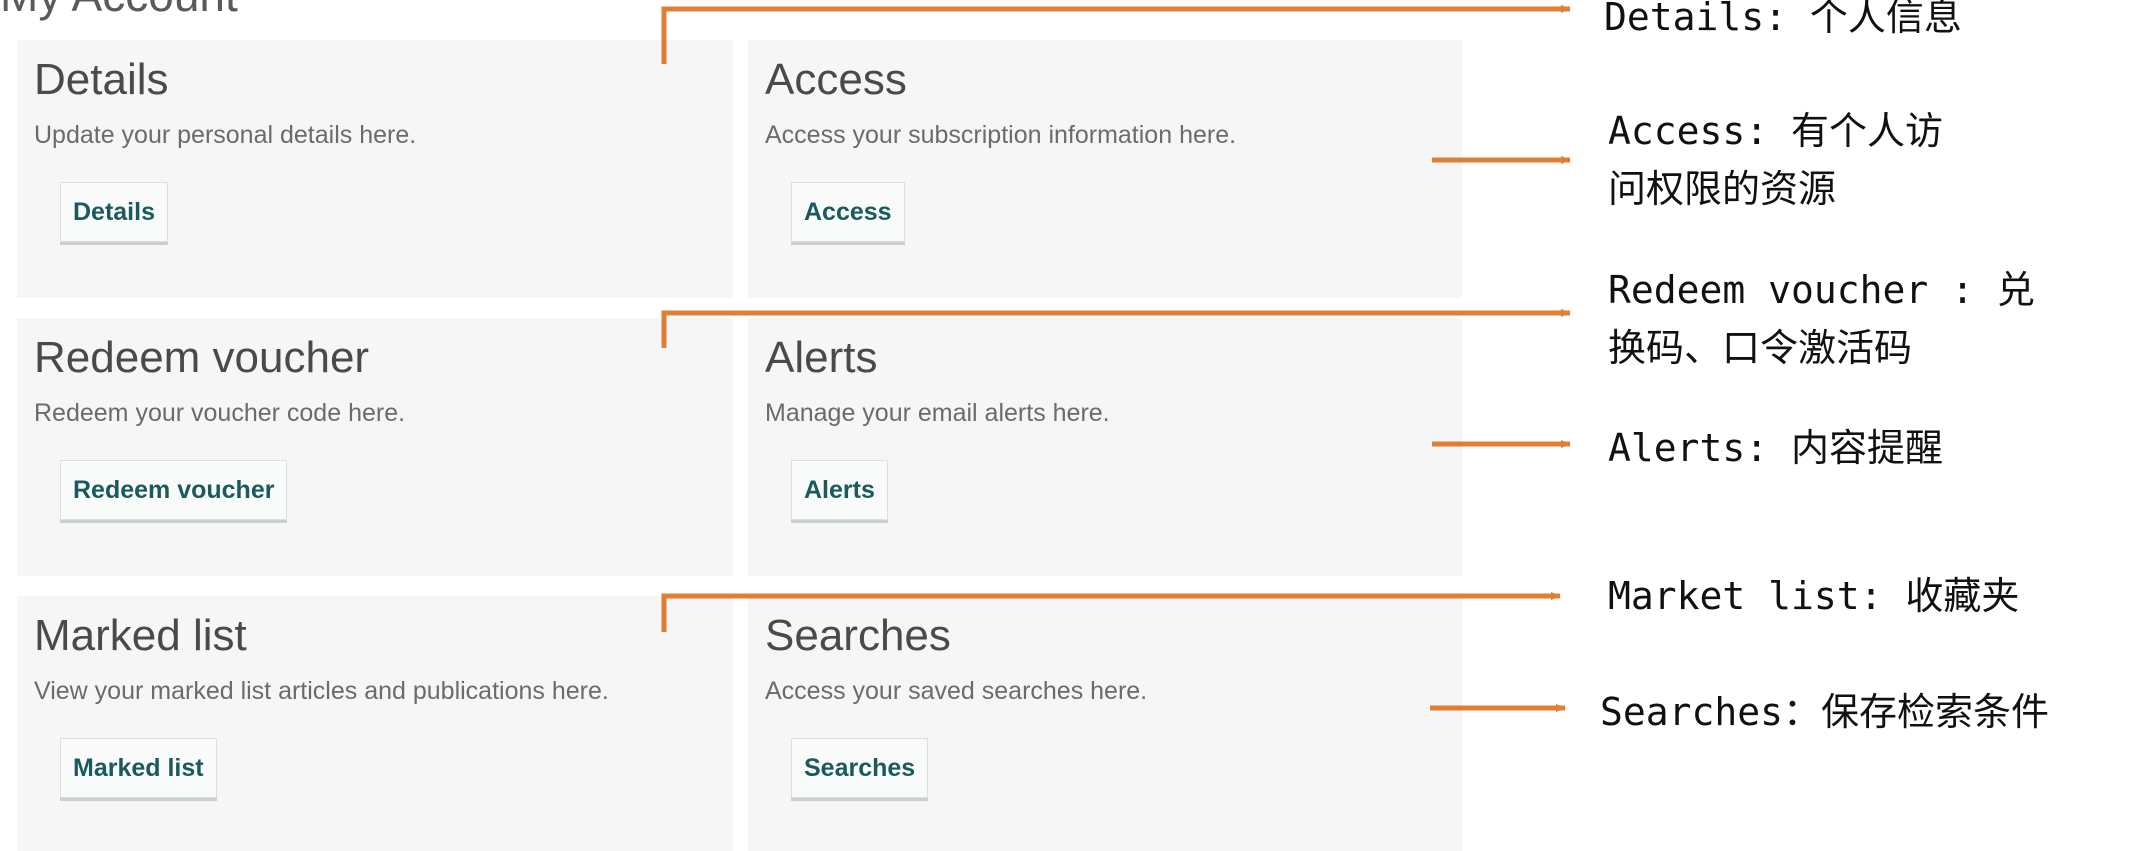  What do you see at coordinates (1116, 328) in the screenshot?
I see `redeem-voucher-arrow` at bounding box center [1116, 328].